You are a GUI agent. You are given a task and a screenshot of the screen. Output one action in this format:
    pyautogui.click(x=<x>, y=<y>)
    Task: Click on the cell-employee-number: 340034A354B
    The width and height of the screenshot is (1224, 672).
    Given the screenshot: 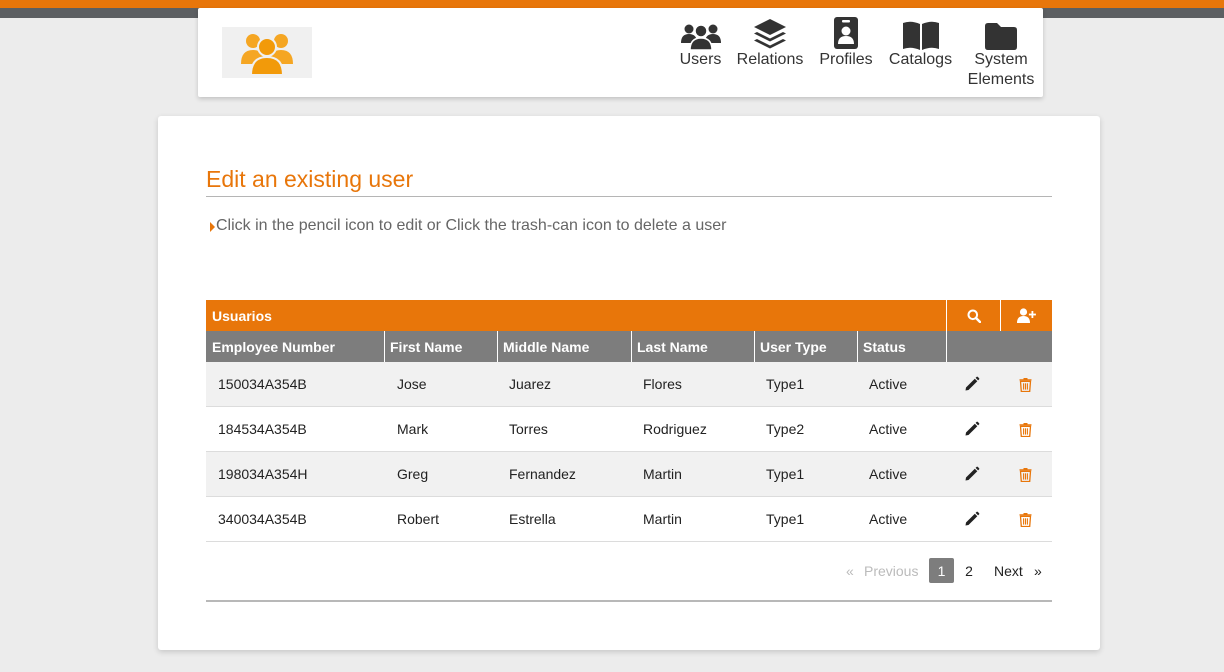 What is the action you would take?
    pyautogui.click(x=262, y=519)
    